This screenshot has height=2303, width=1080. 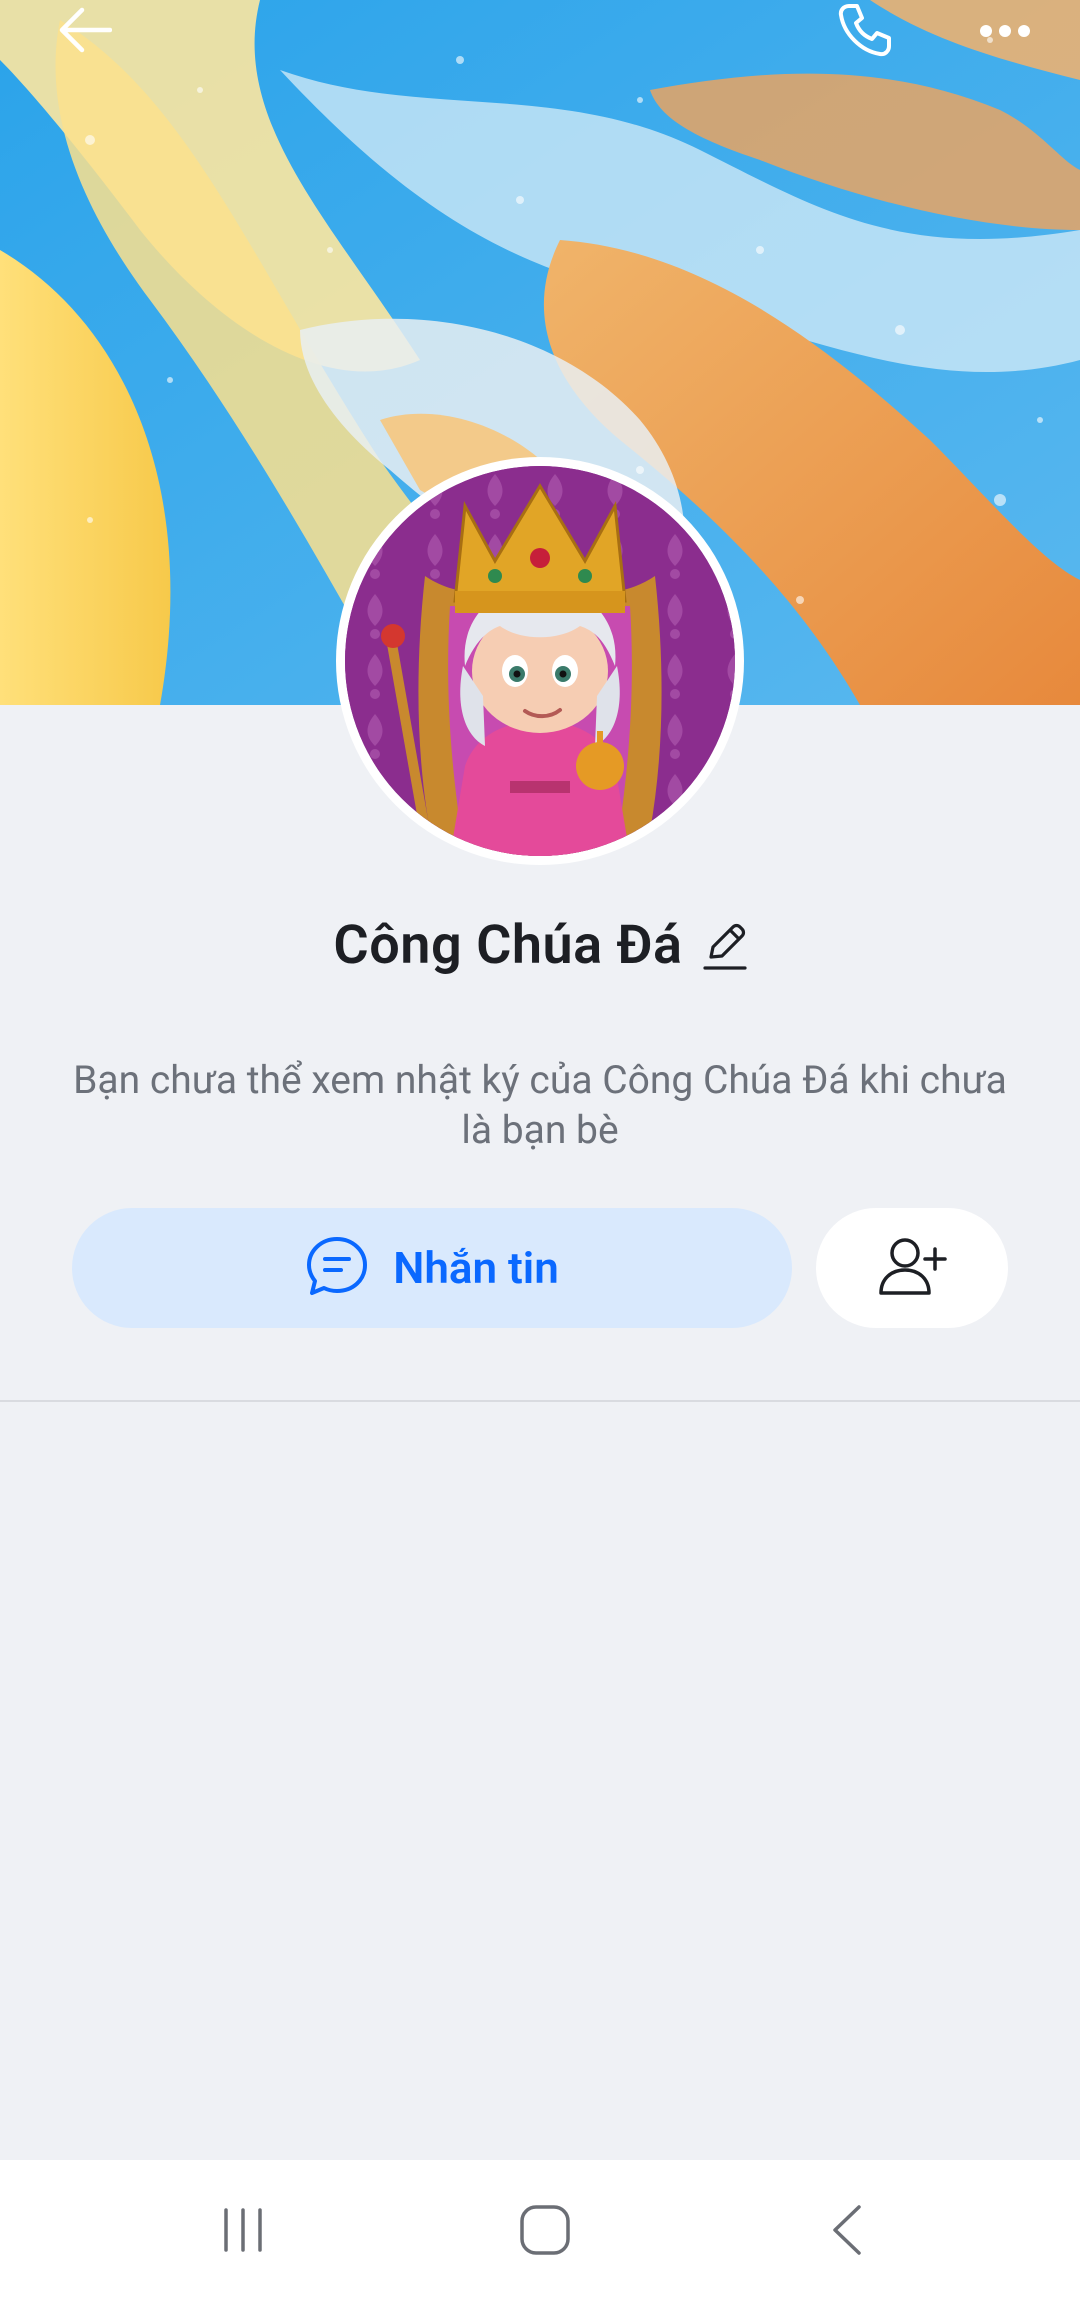 I want to click on system-nav-bar, so click(x=540, y=2231).